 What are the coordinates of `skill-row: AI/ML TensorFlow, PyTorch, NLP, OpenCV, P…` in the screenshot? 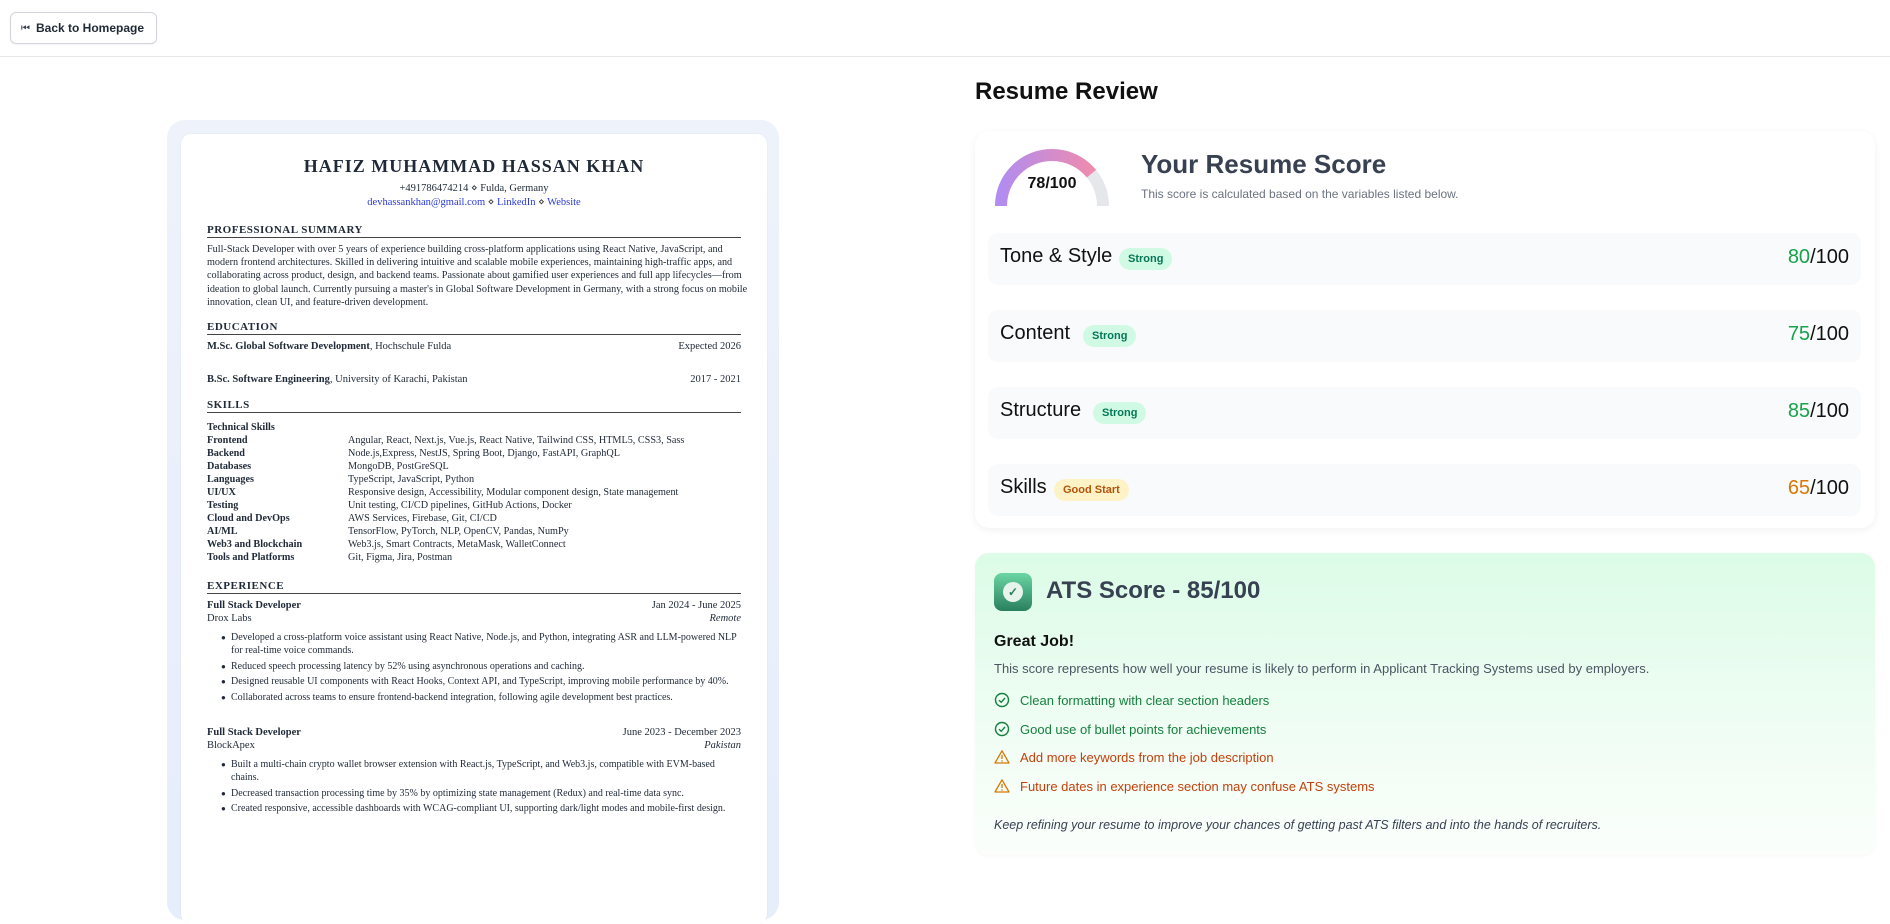 It's located at (474, 531).